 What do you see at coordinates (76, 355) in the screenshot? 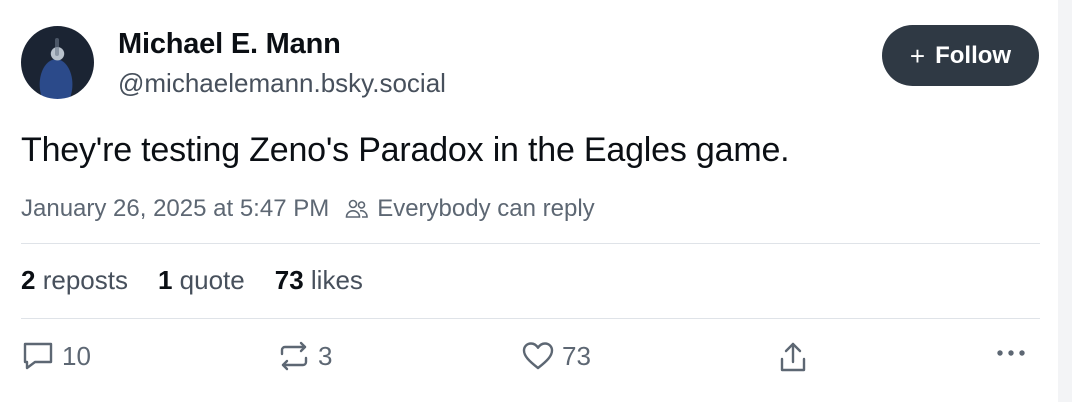
I see `reply-count: 10` at bounding box center [76, 355].